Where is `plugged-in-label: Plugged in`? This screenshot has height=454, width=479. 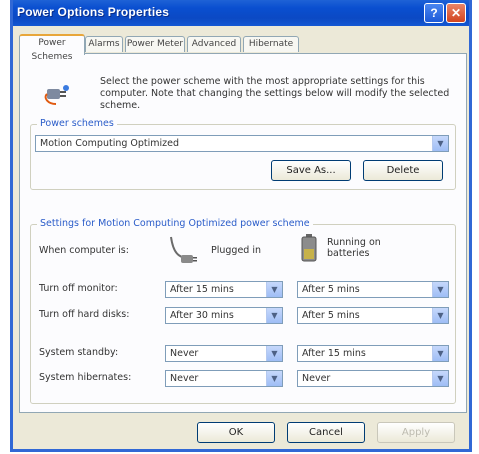
plugged-in-label: Plugged in is located at coordinates (236, 250).